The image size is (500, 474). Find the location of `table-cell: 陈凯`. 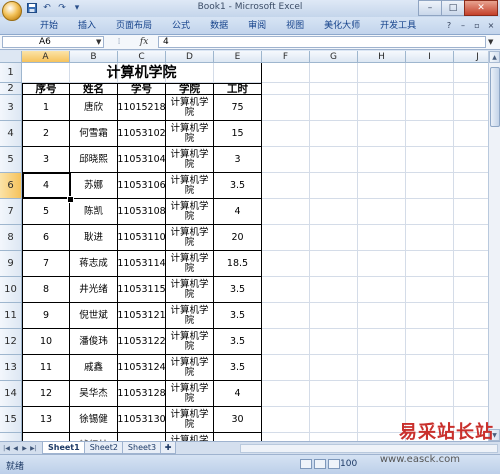

table-cell: 陈凯 is located at coordinates (94, 212).